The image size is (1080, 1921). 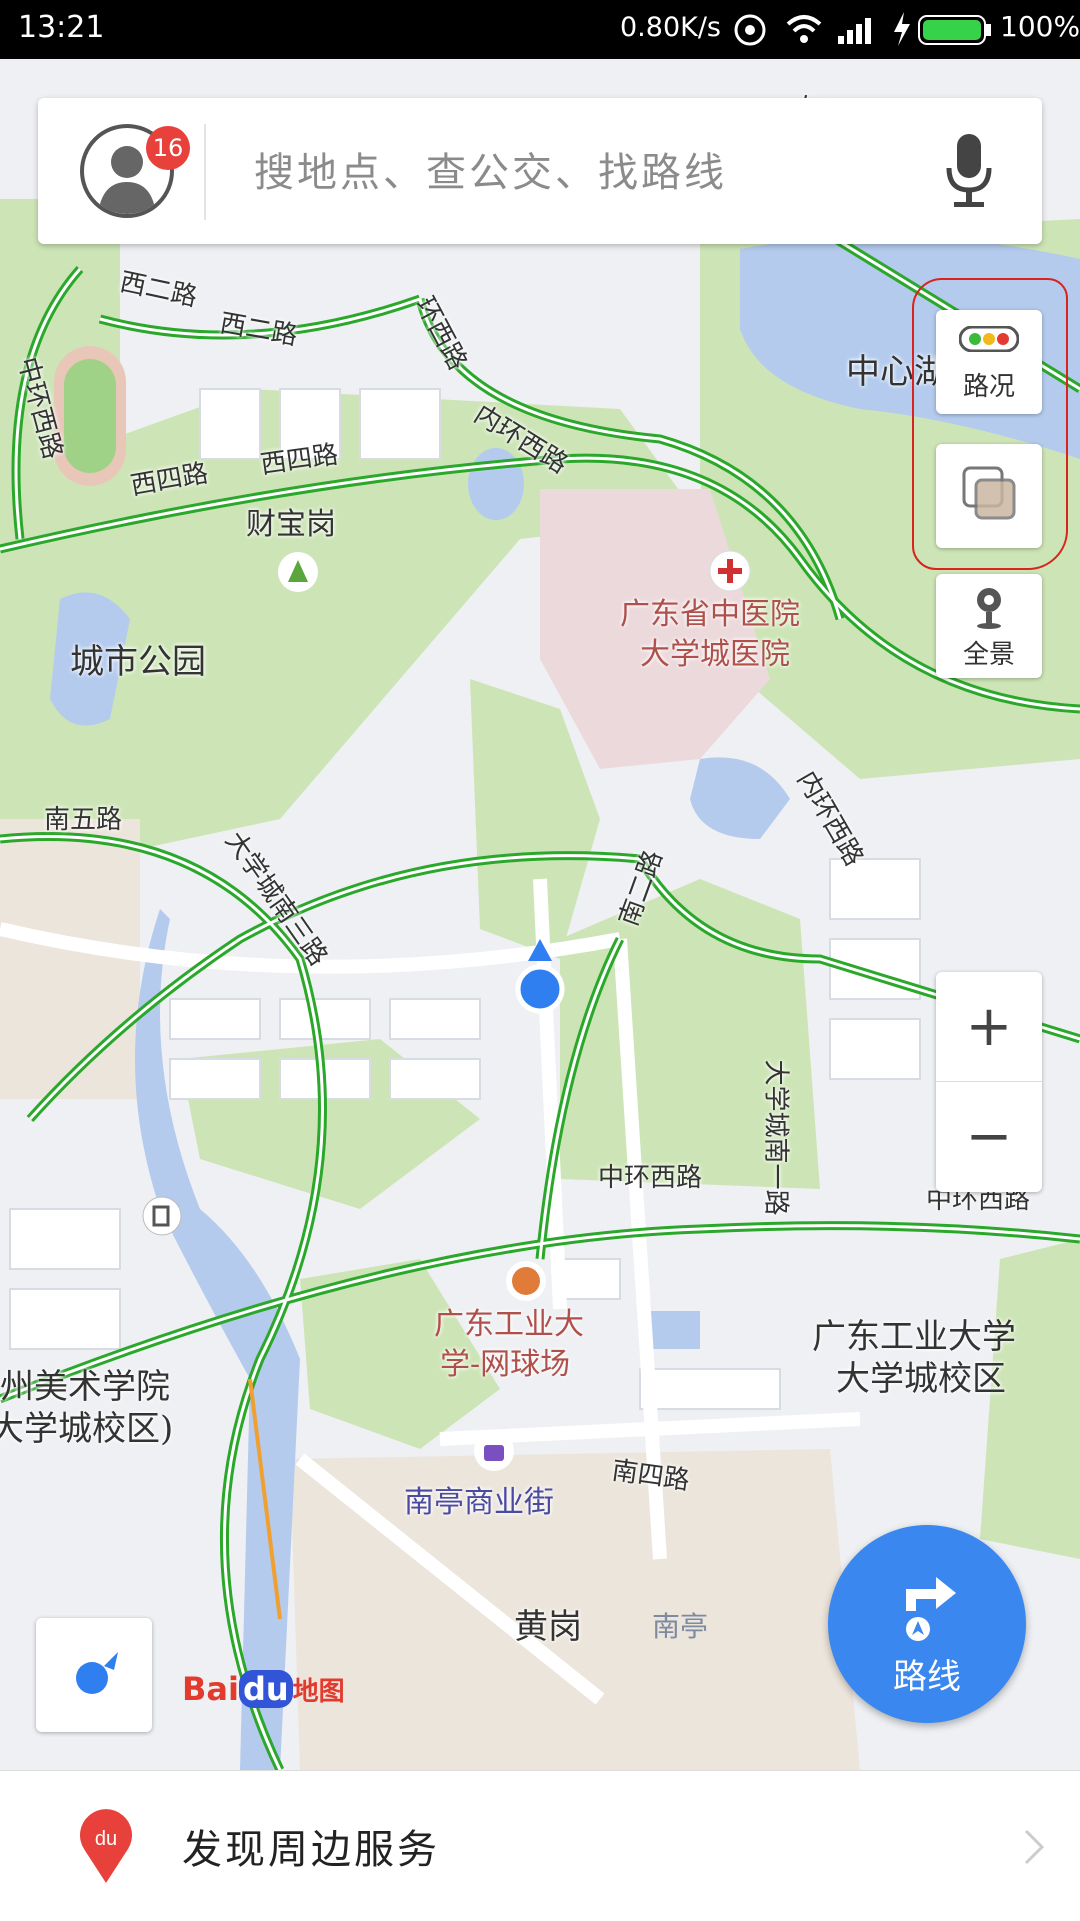 What do you see at coordinates (730, 571) in the screenshot?
I see `hospital-icon` at bounding box center [730, 571].